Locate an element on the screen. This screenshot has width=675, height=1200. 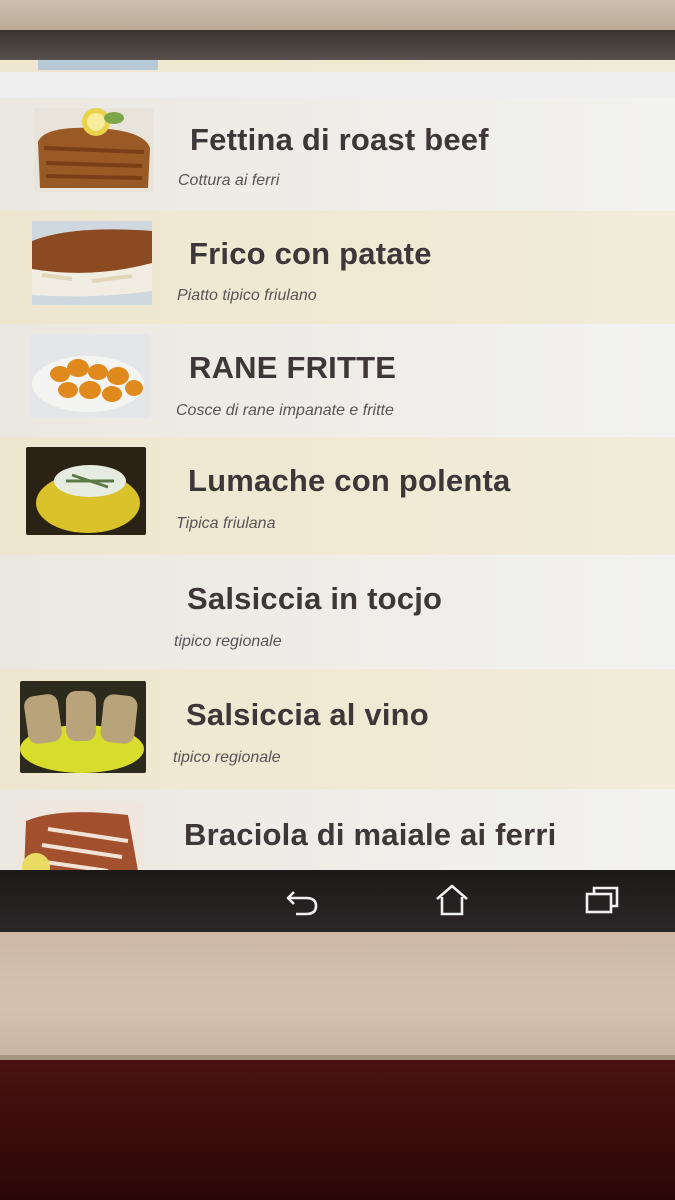
system-navigation-bar is located at coordinates (337, 901).